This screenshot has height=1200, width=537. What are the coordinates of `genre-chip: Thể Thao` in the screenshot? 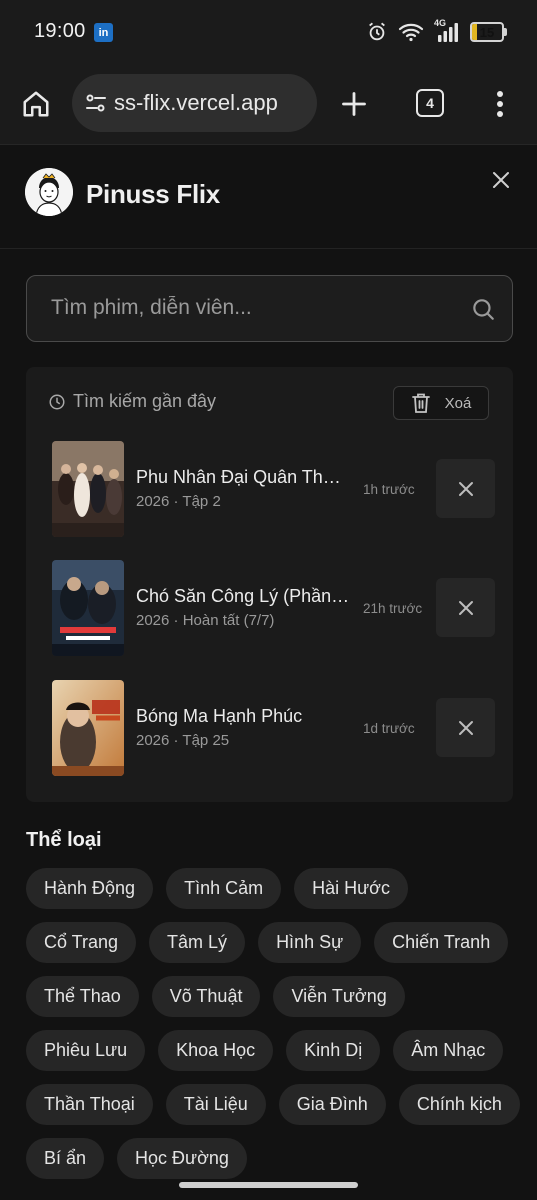 It's located at (82, 996).